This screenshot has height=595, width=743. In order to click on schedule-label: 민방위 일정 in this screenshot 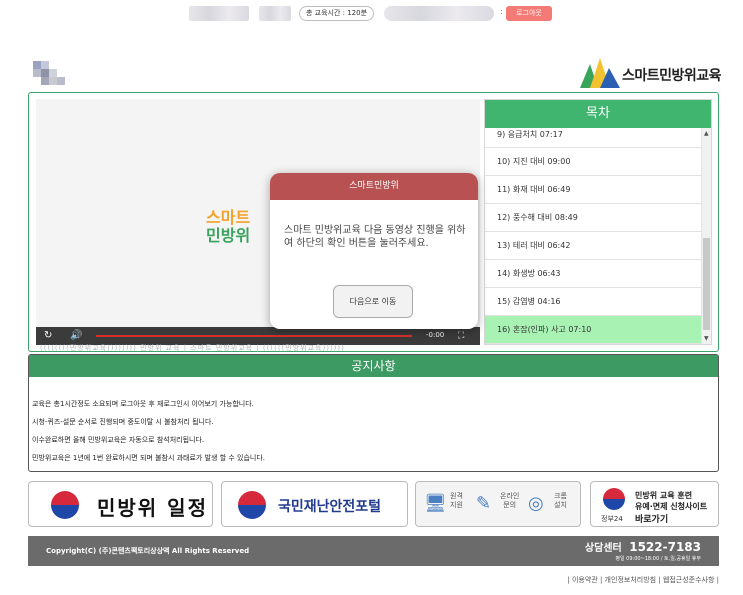, I will do `click(152, 508)`.